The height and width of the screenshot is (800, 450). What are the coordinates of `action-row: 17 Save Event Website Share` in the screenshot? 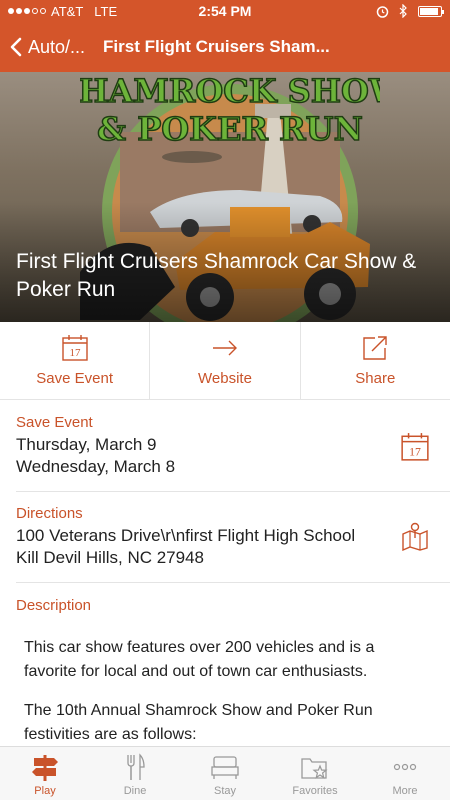 It's located at (225, 361).